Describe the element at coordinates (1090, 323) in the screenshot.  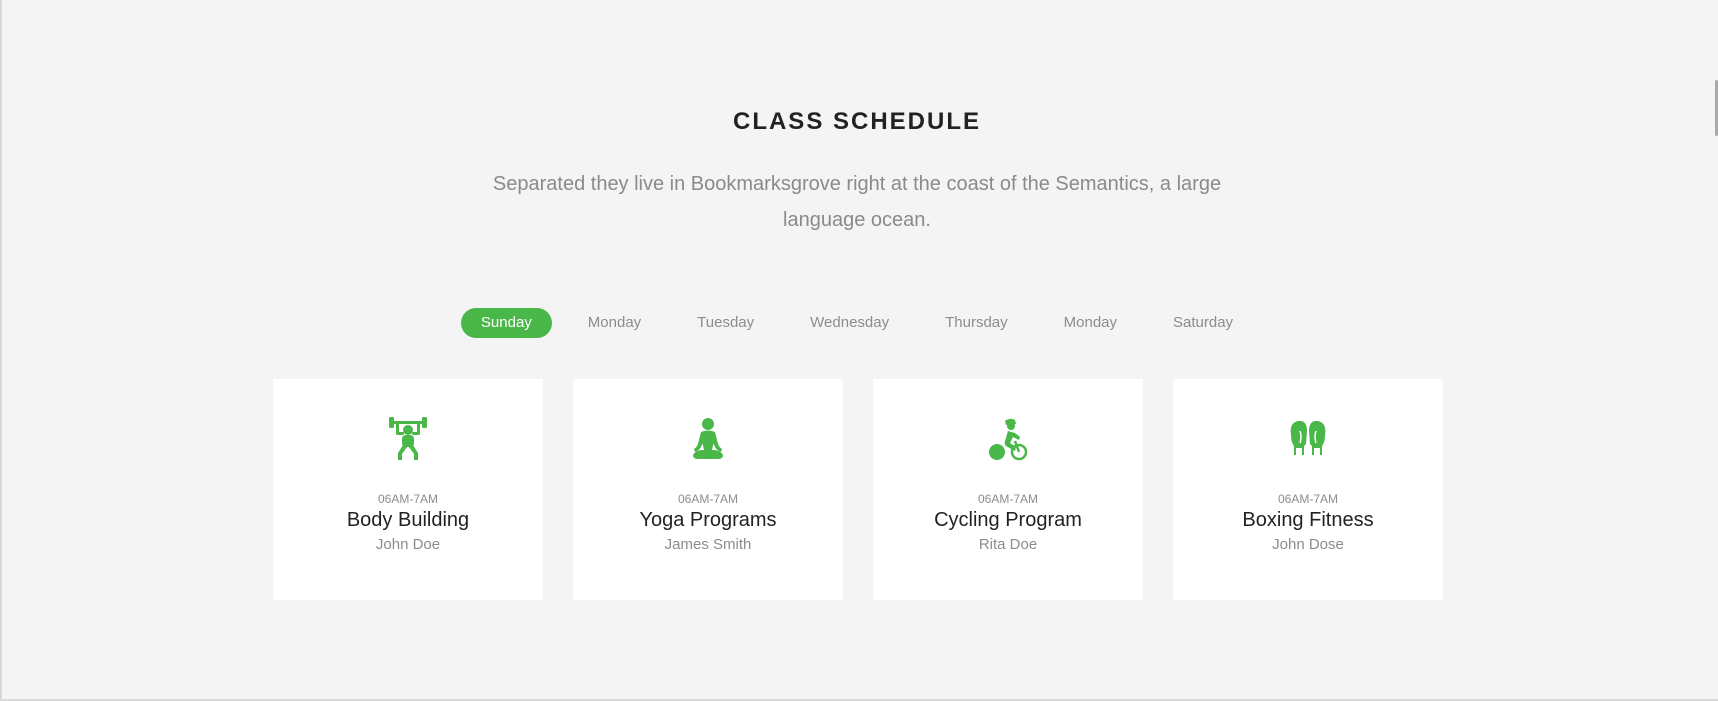
I see `tab-monday-2: Monday` at that location.